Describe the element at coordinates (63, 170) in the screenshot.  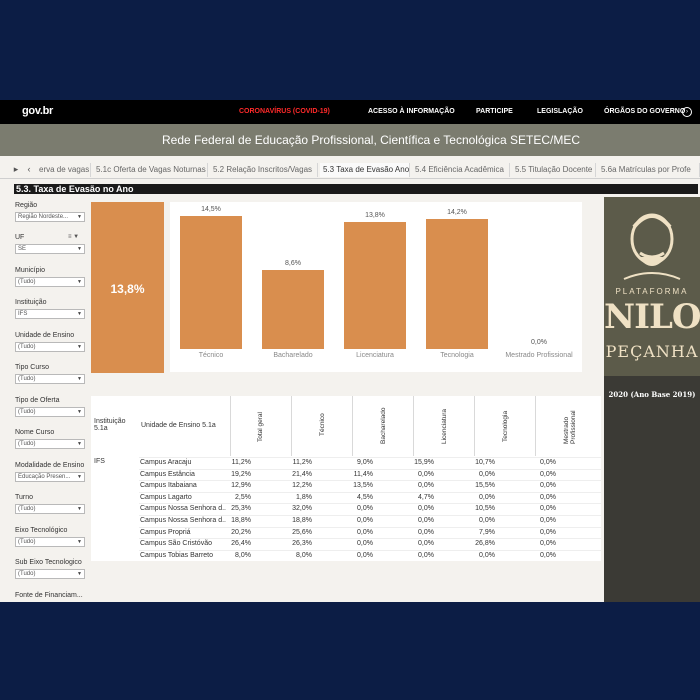
I see `tab-reserva-vagas: erva de vagas` at that location.